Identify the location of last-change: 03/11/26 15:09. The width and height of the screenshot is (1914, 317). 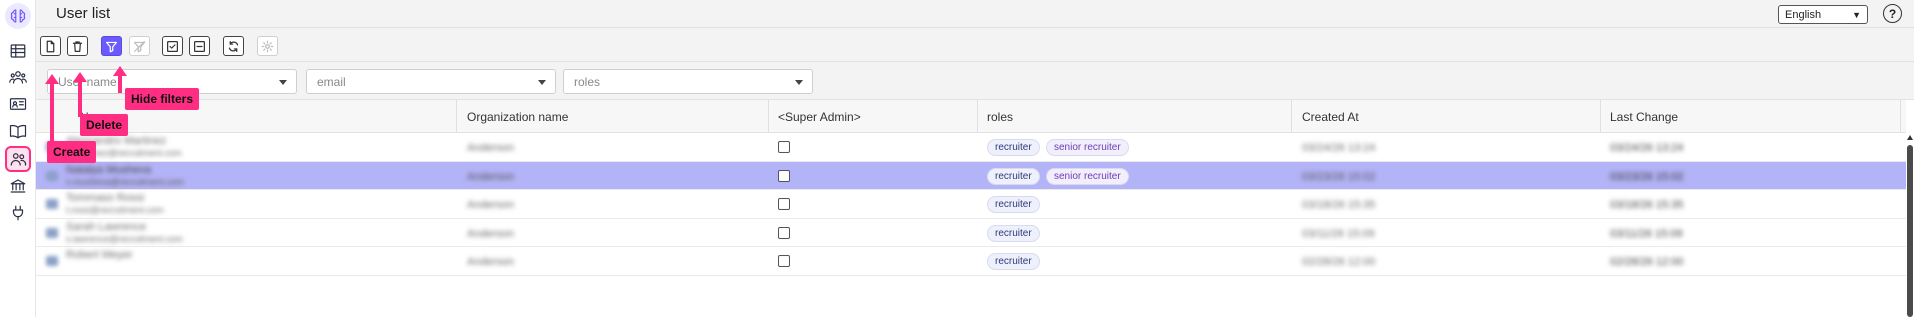
(1646, 233).